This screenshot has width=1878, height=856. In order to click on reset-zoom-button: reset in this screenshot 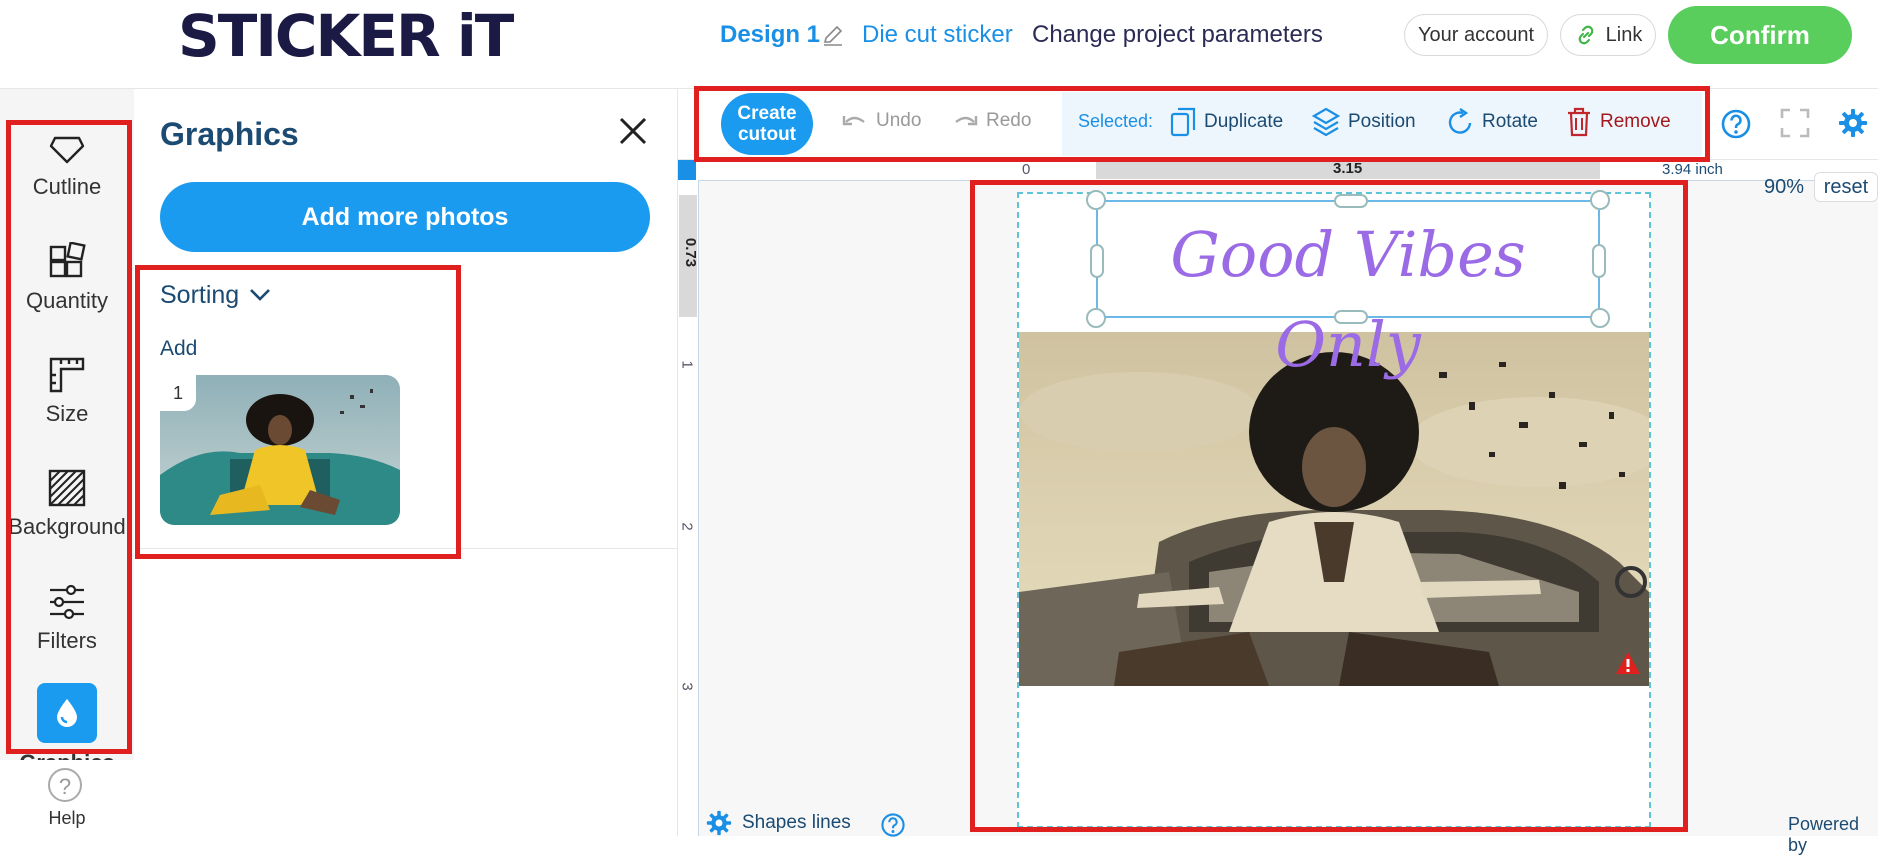, I will do `click(1846, 187)`.